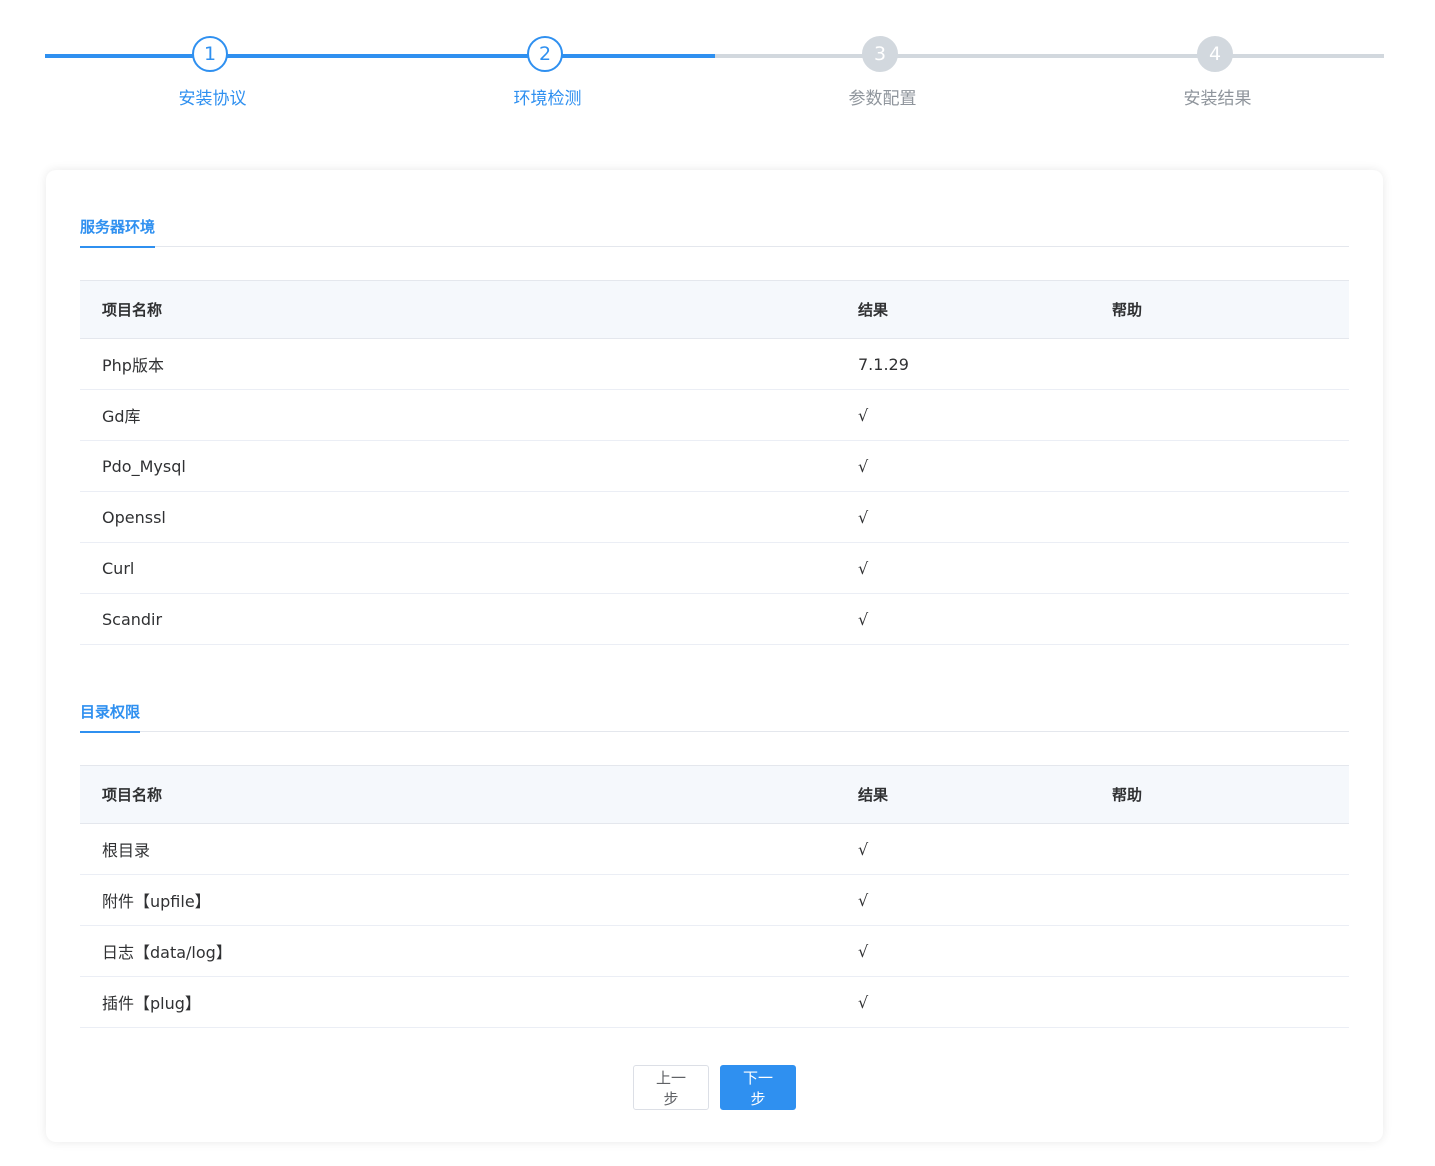 The image size is (1435, 1166). I want to click on row-name: Openssl, so click(458, 517).